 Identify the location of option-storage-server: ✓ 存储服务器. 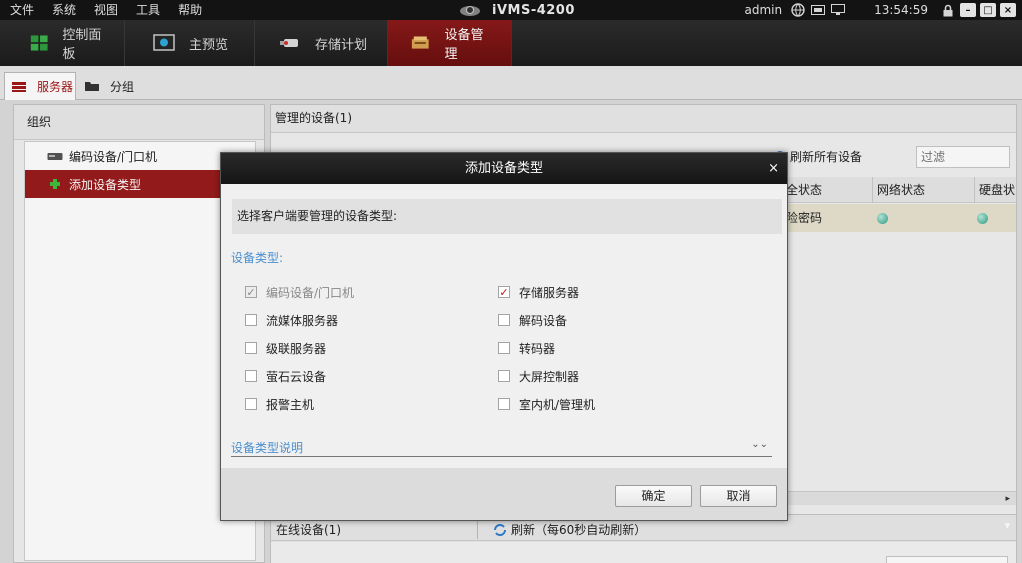
(538, 292).